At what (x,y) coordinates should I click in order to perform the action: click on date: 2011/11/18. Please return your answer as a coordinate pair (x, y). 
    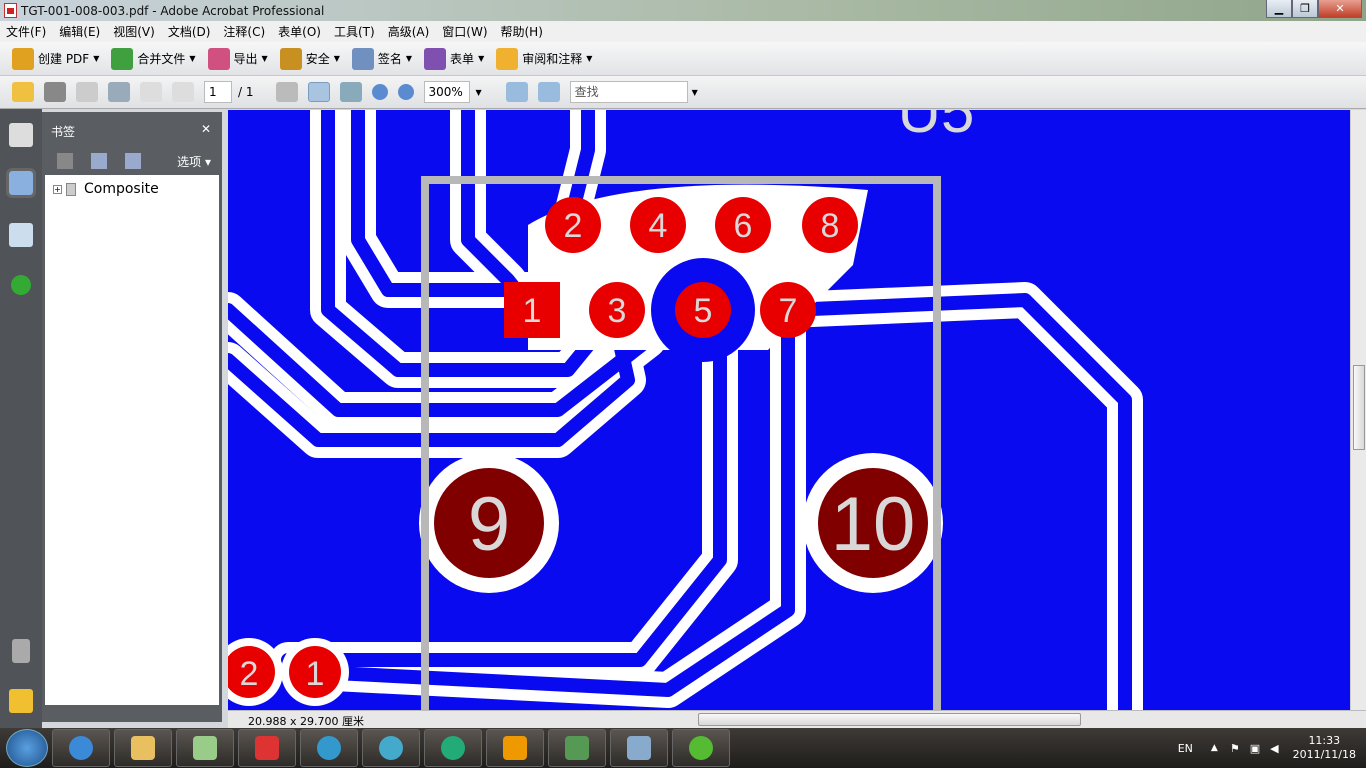
    Looking at the image, I should click on (1324, 754).